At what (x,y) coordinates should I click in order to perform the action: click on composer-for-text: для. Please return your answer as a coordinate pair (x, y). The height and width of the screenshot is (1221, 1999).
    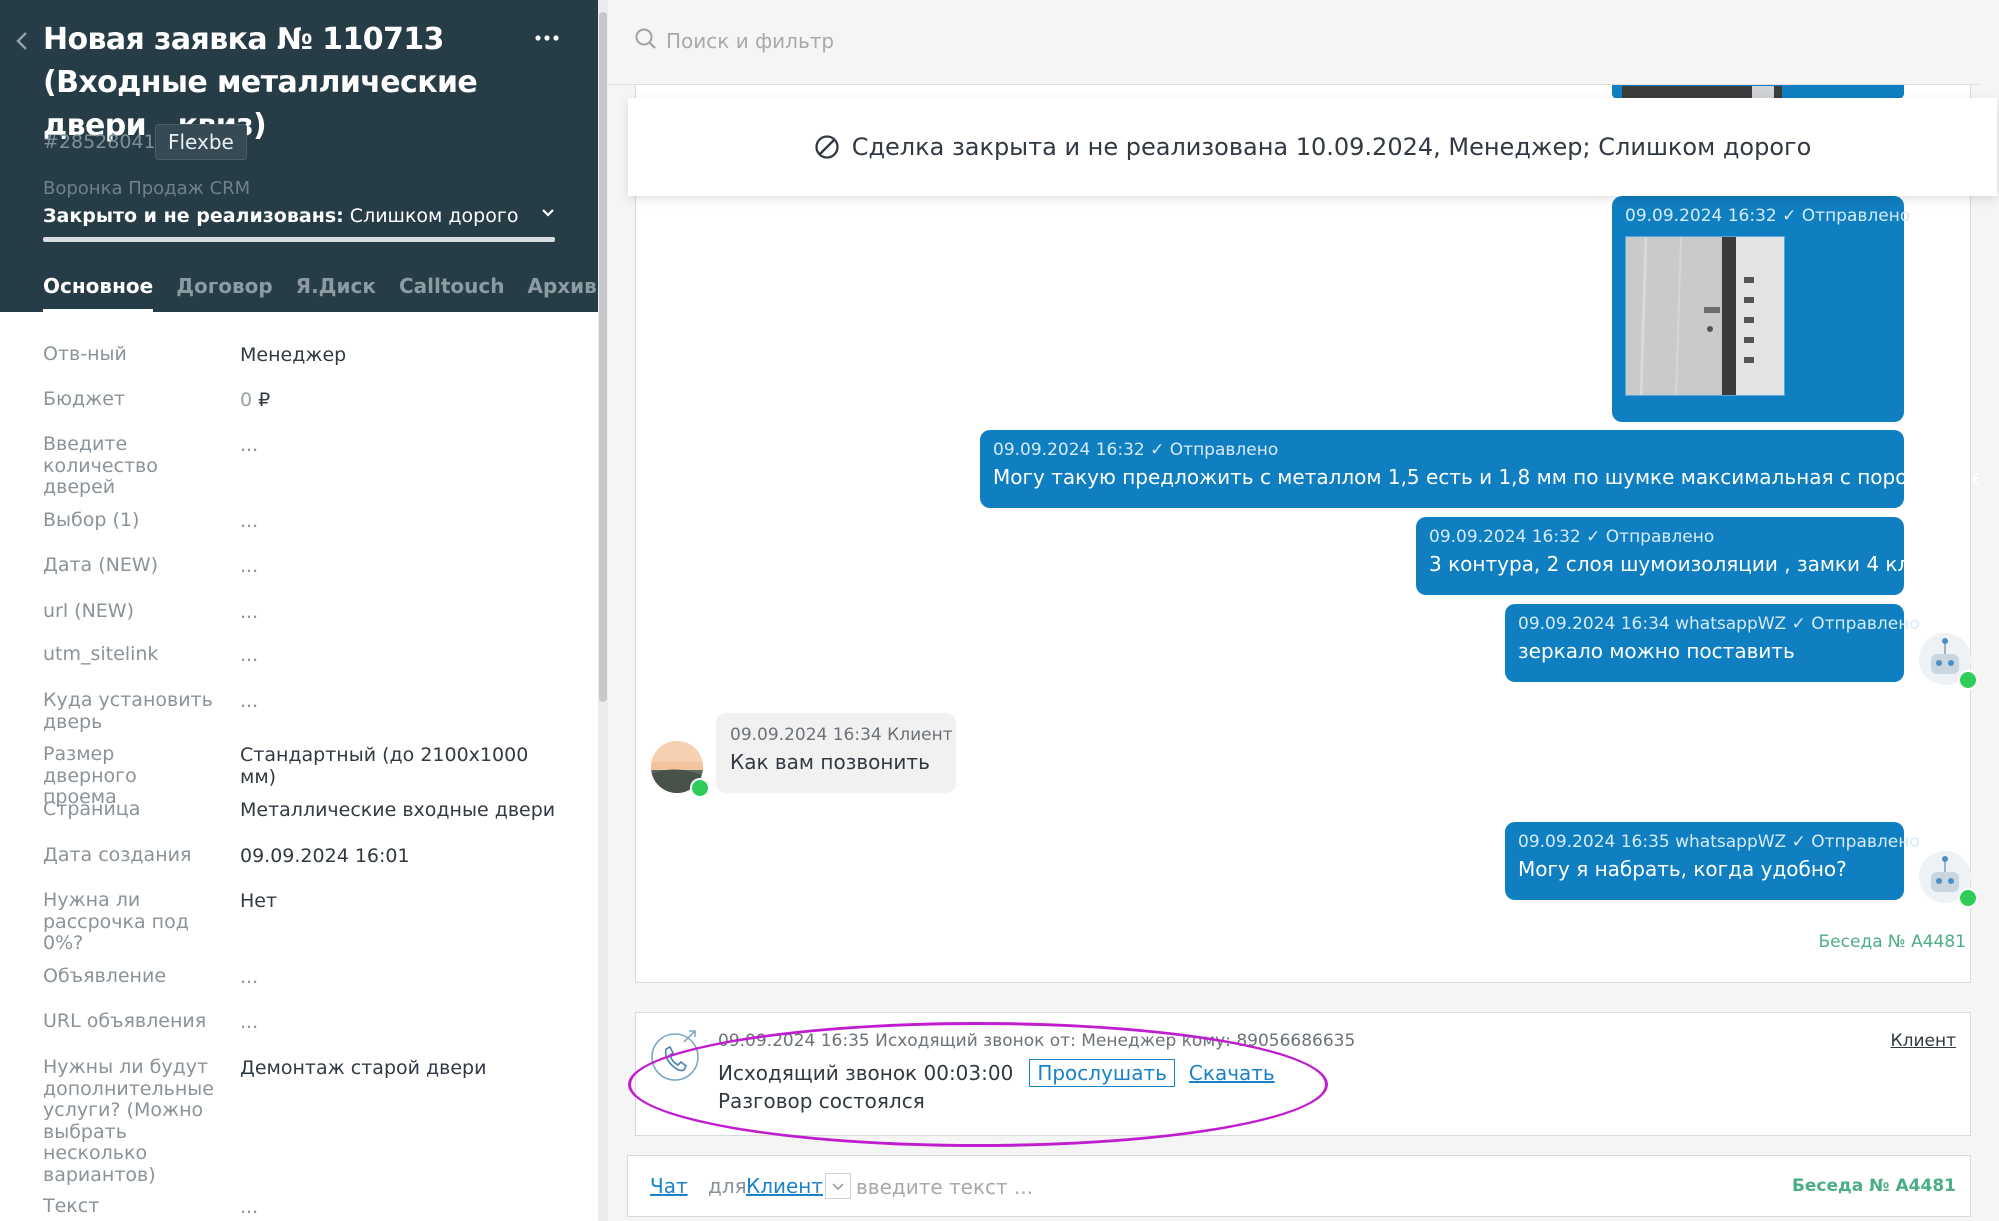
    Looking at the image, I should click on (727, 1186).